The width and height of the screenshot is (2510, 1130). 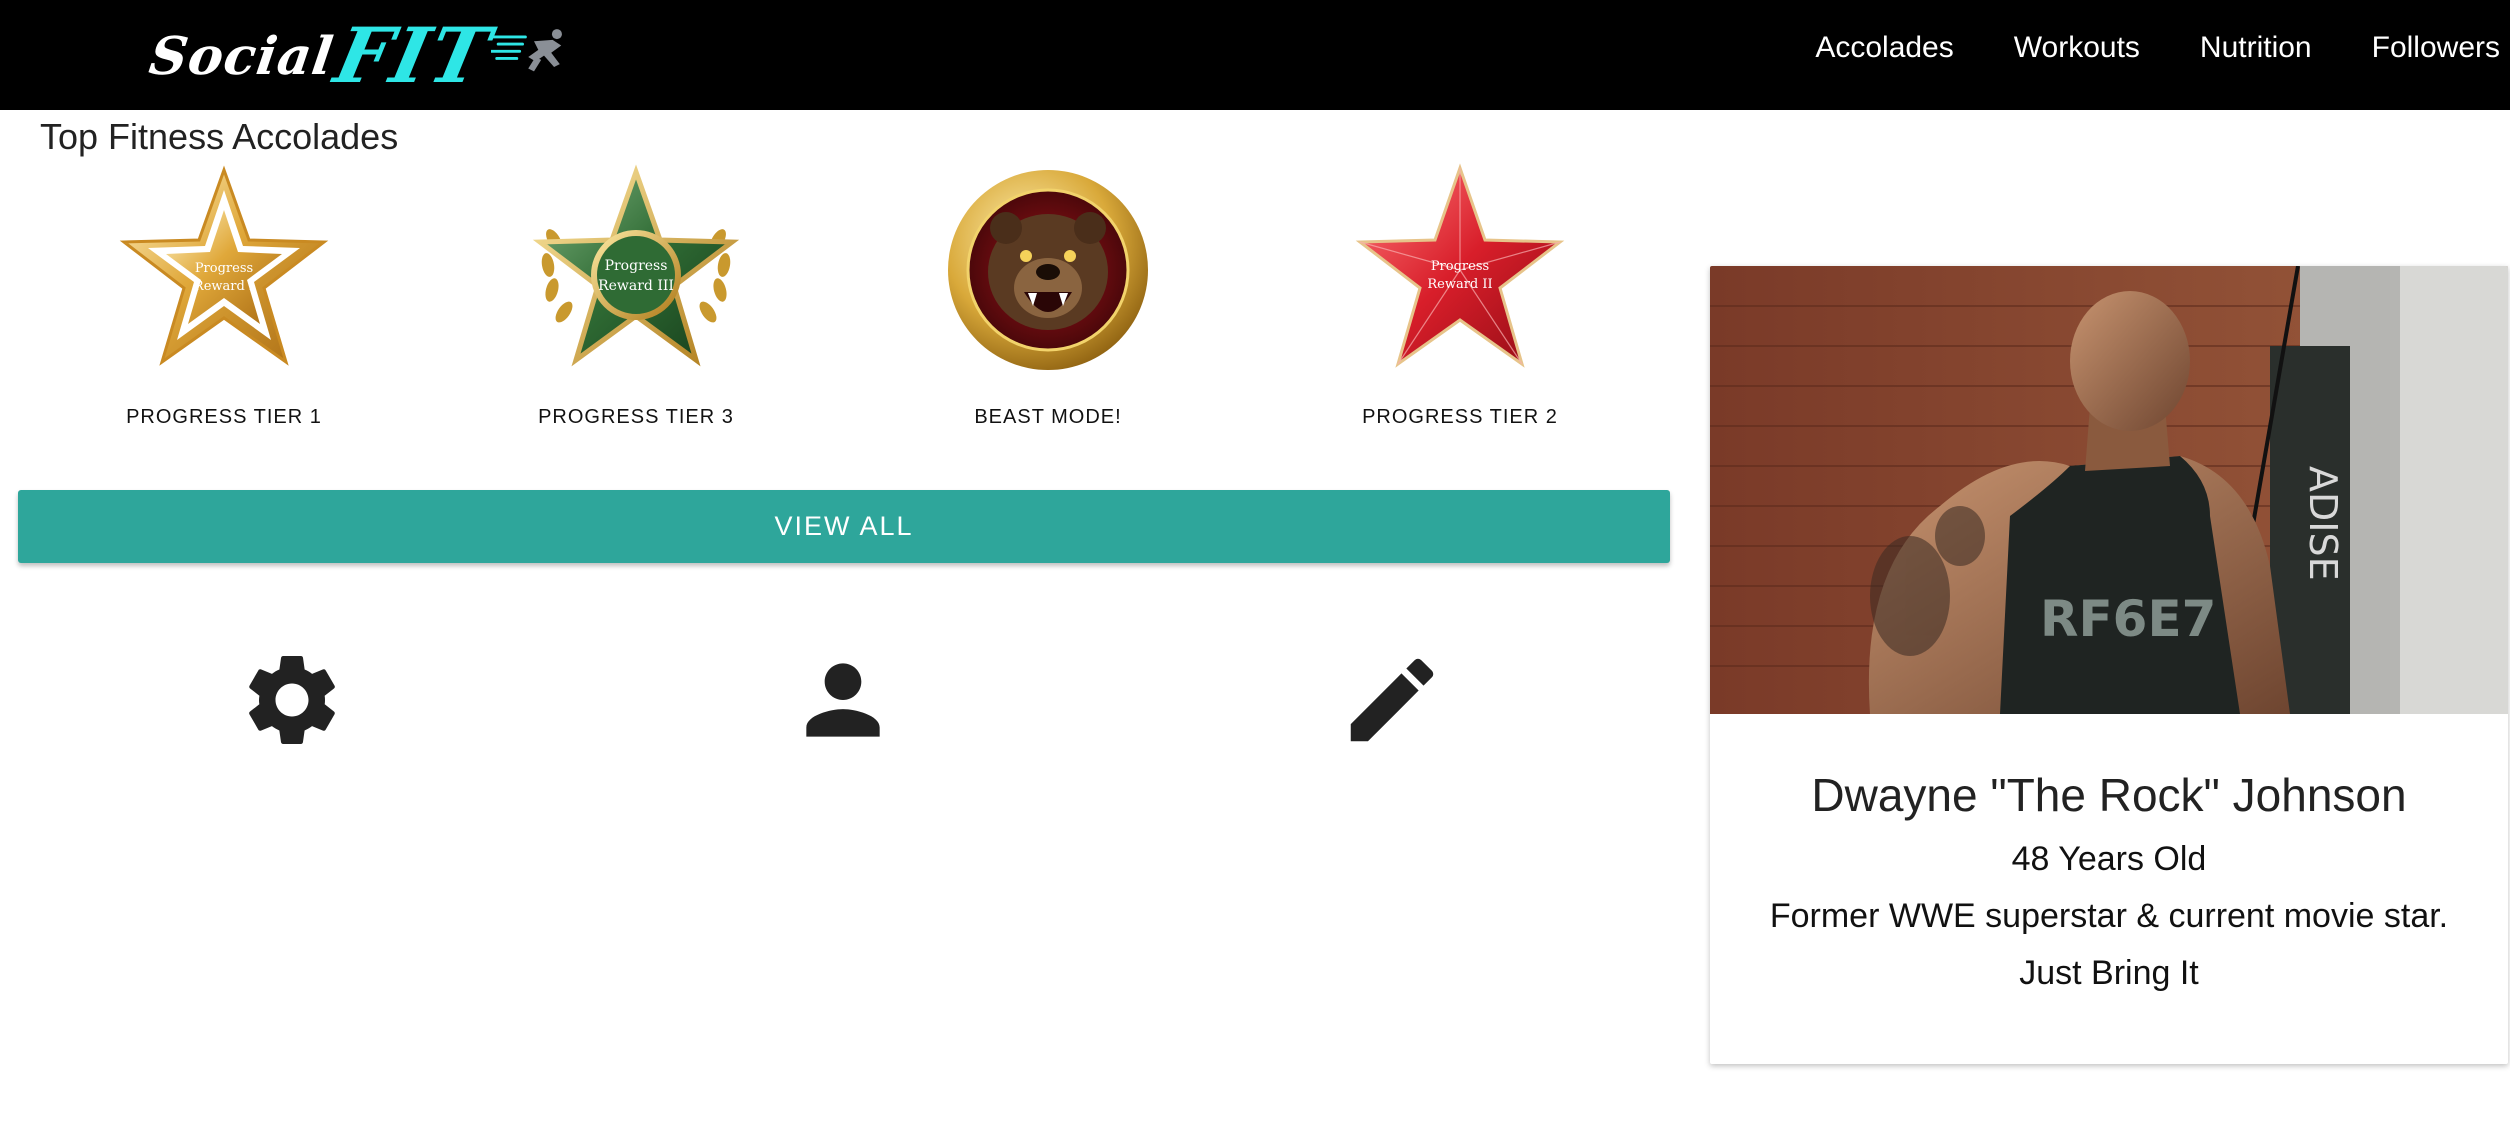 I want to click on badge-inscription: Reward III, so click(x=636, y=286).